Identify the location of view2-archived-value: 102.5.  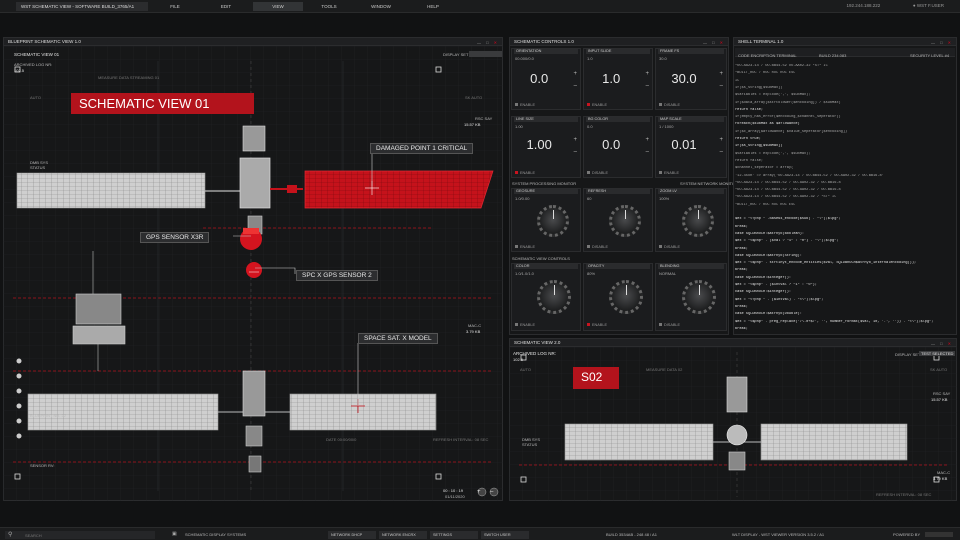
(518, 359).